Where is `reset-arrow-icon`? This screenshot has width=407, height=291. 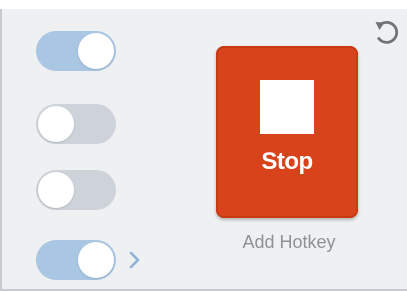
reset-arrow-icon is located at coordinates (387, 33).